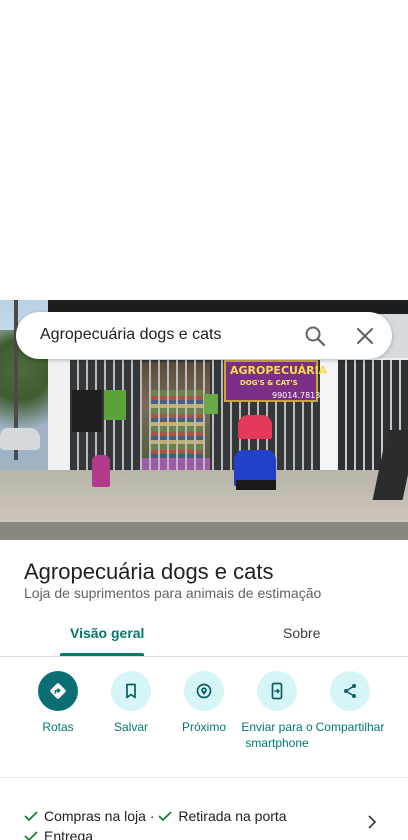  I want to click on directions-button: Rotas, so click(58, 703).